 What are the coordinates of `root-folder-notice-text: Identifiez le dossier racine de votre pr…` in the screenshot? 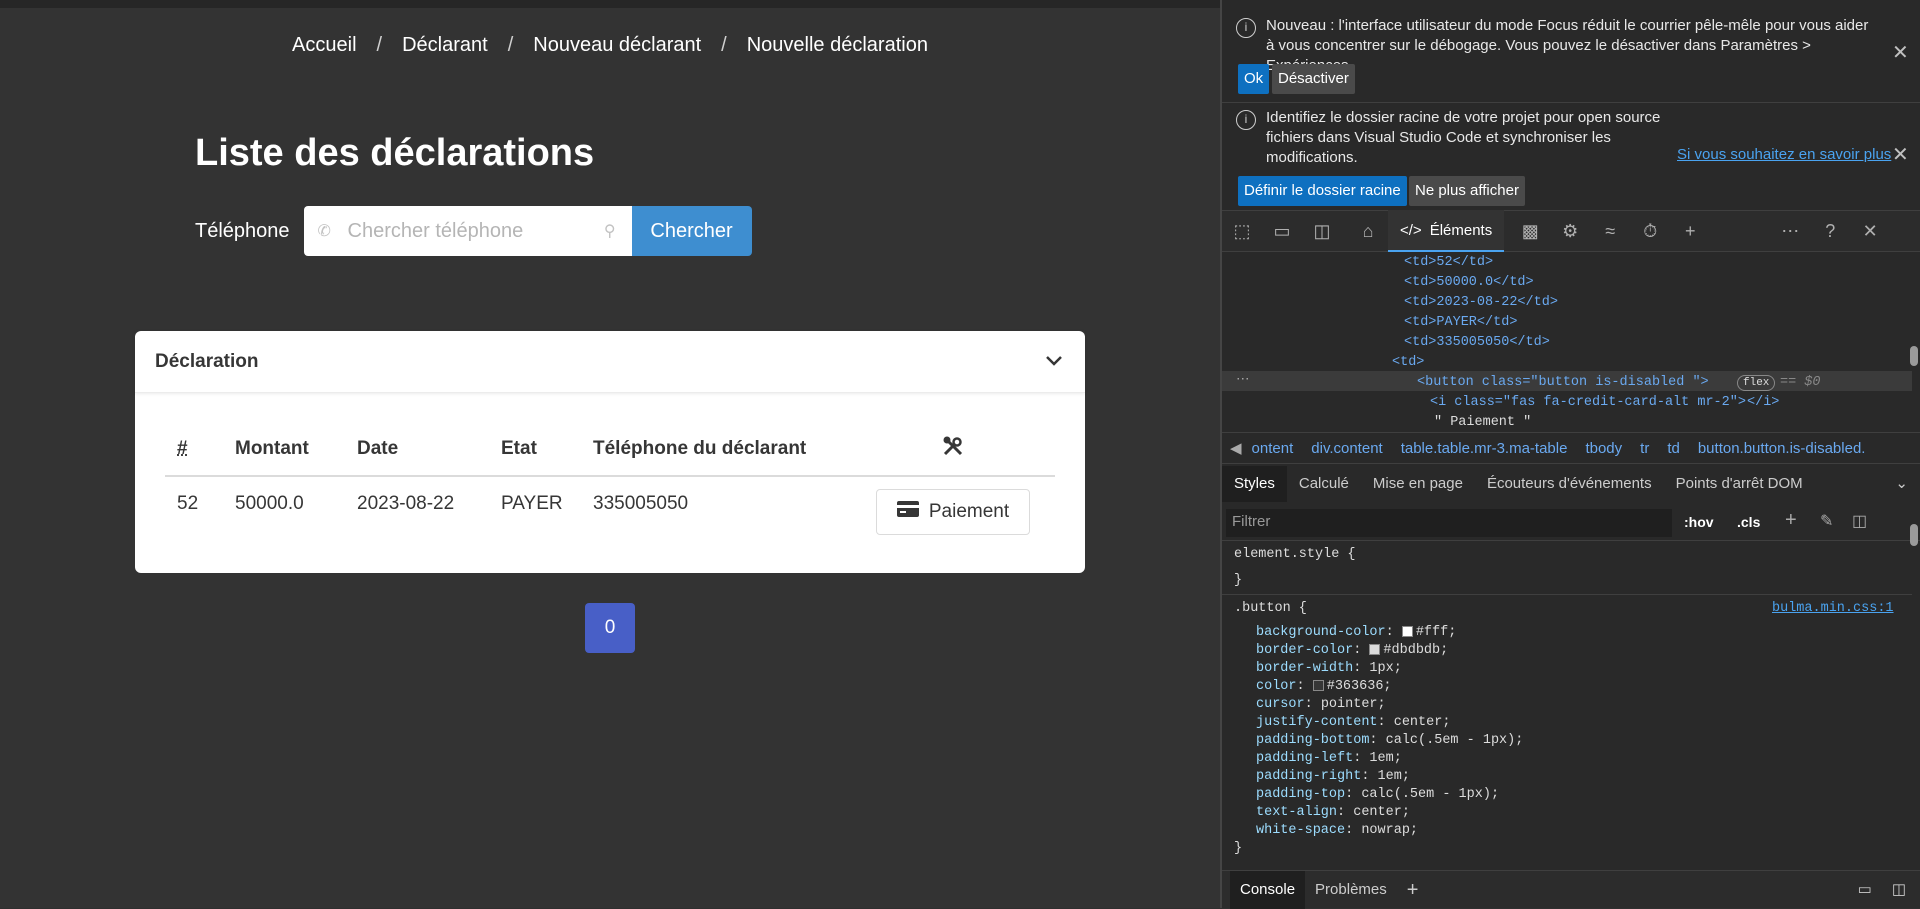 It's located at (1463, 137).